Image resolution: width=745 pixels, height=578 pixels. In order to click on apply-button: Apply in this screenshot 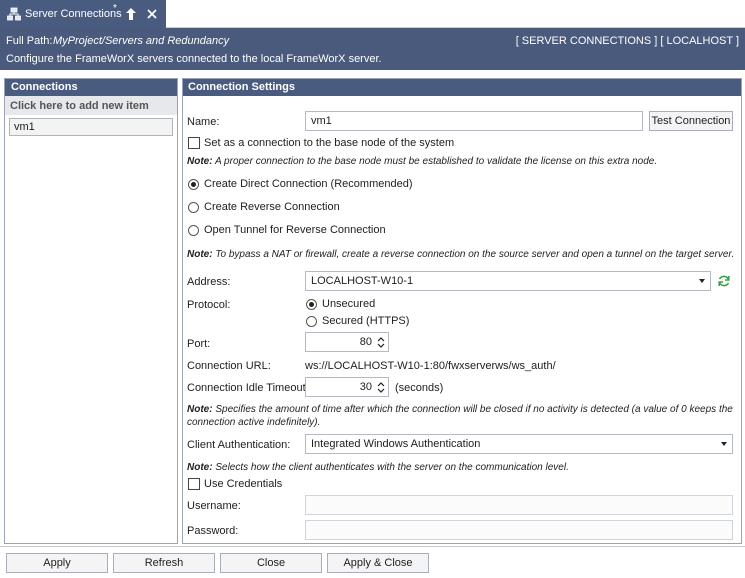, I will do `click(57, 563)`.